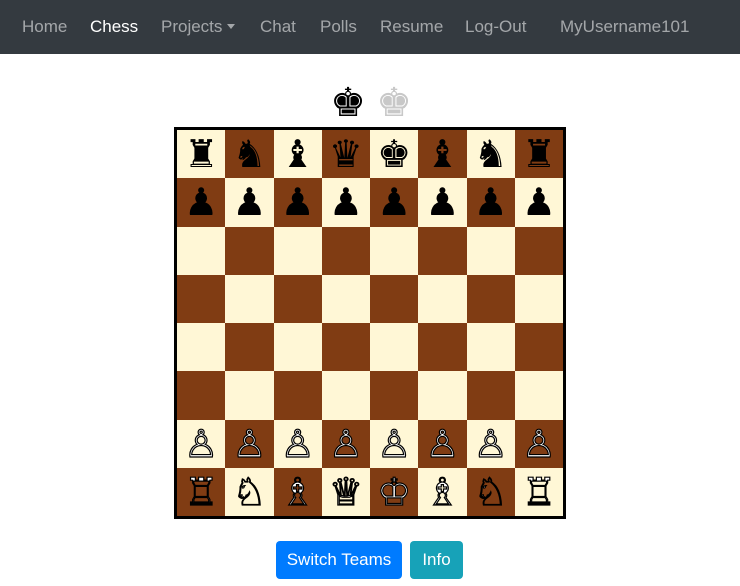 The width and height of the screenshot is (740, 586). I want to click on white-king-icon: ♚, so click(394, 103).